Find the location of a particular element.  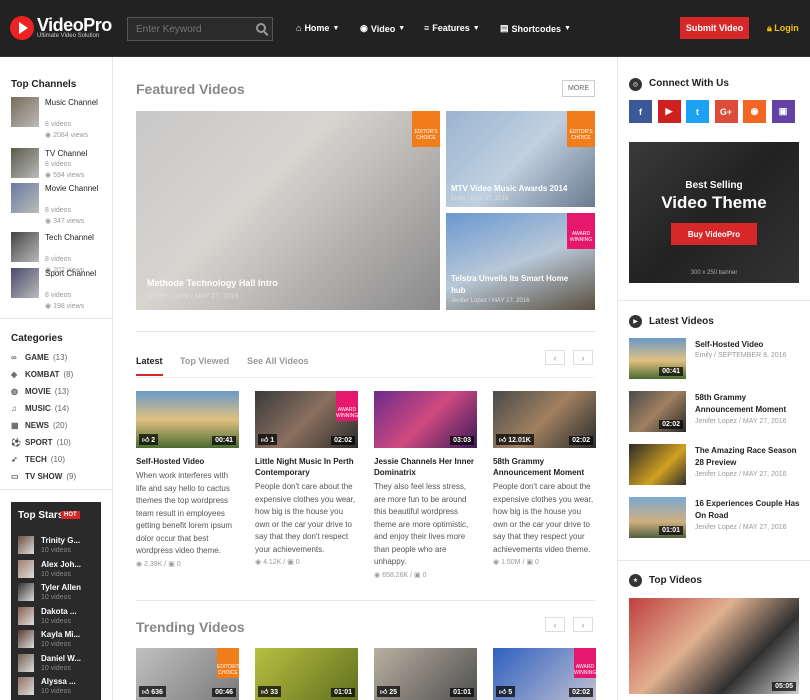

star-item: Dakota ... 10 videos is located at coordinates (58, 617).